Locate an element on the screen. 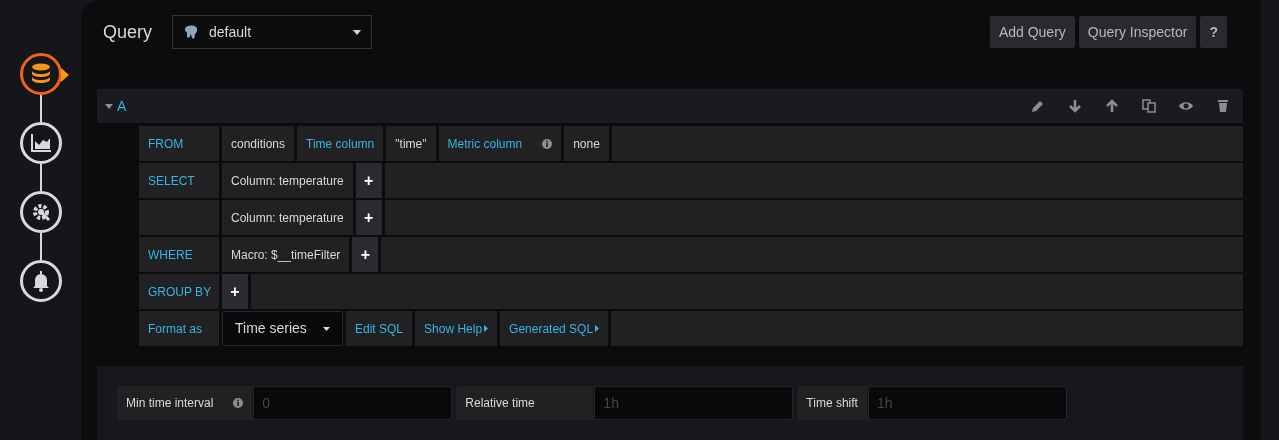 This screenshot has height=440, width=1279. query-value-segment: "time" is located at coordinates (411, 143).